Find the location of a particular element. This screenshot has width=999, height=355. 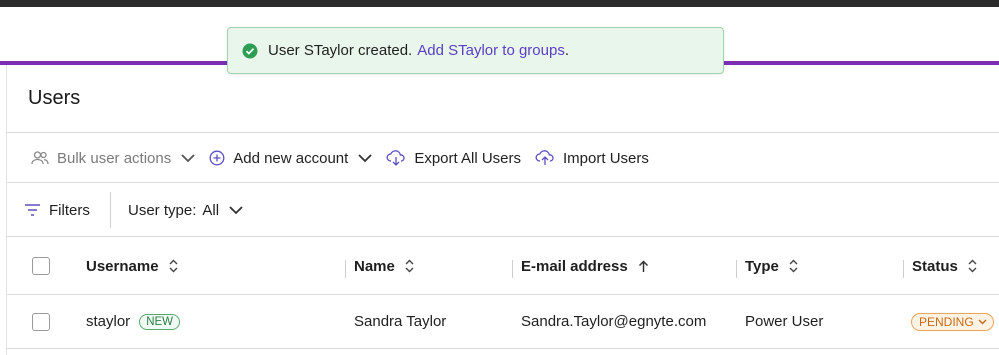

column-name: Name is located at coordinates (384, 266).